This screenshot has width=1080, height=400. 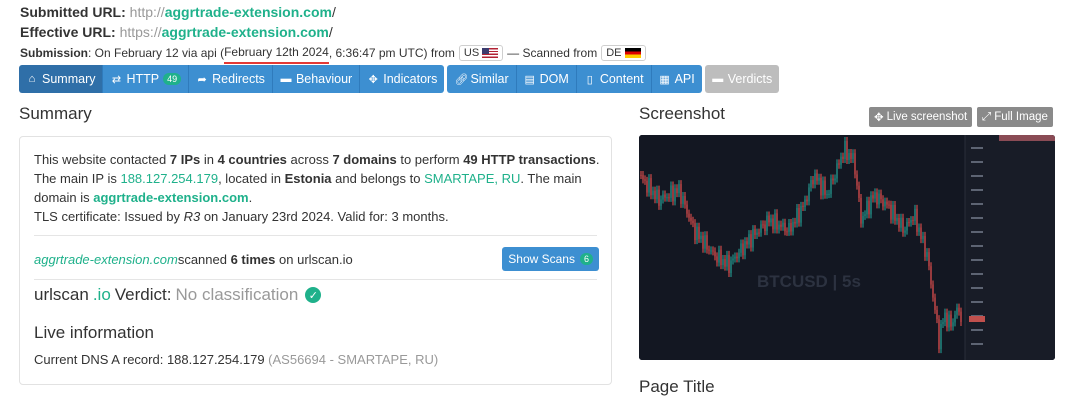 I want to click on effective-url-link: https://aggrtrade-extension.com/, so click(x=226, y=32).